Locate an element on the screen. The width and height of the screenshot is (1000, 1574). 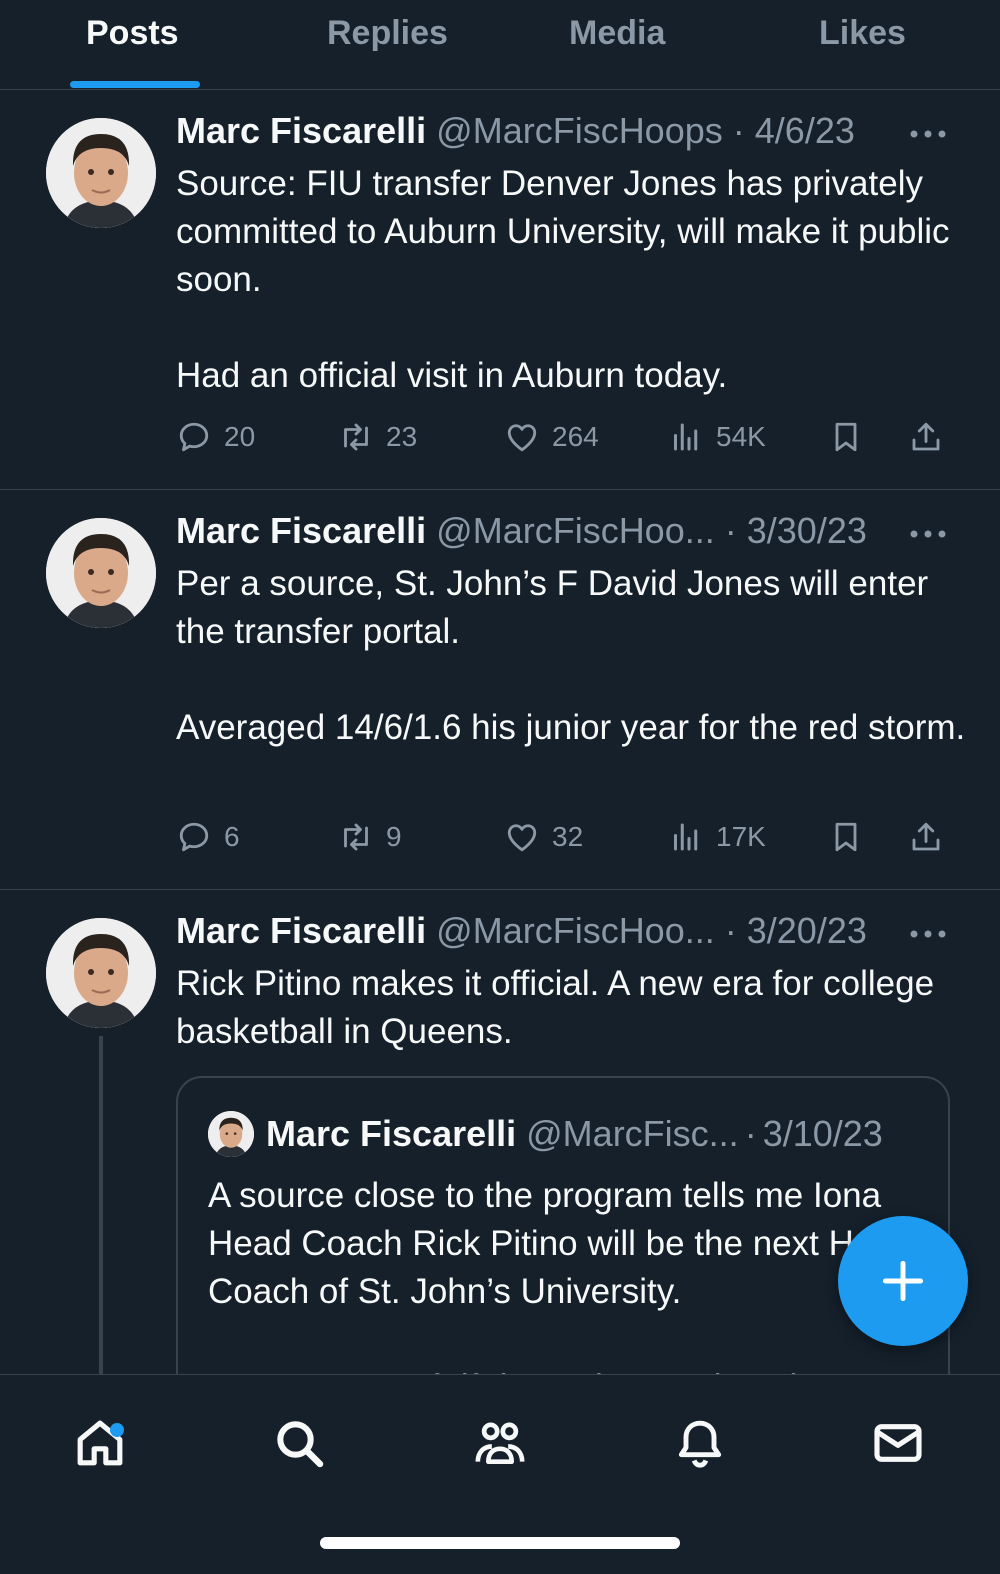
repost-count: 9 is located at coordinates (394, 836).